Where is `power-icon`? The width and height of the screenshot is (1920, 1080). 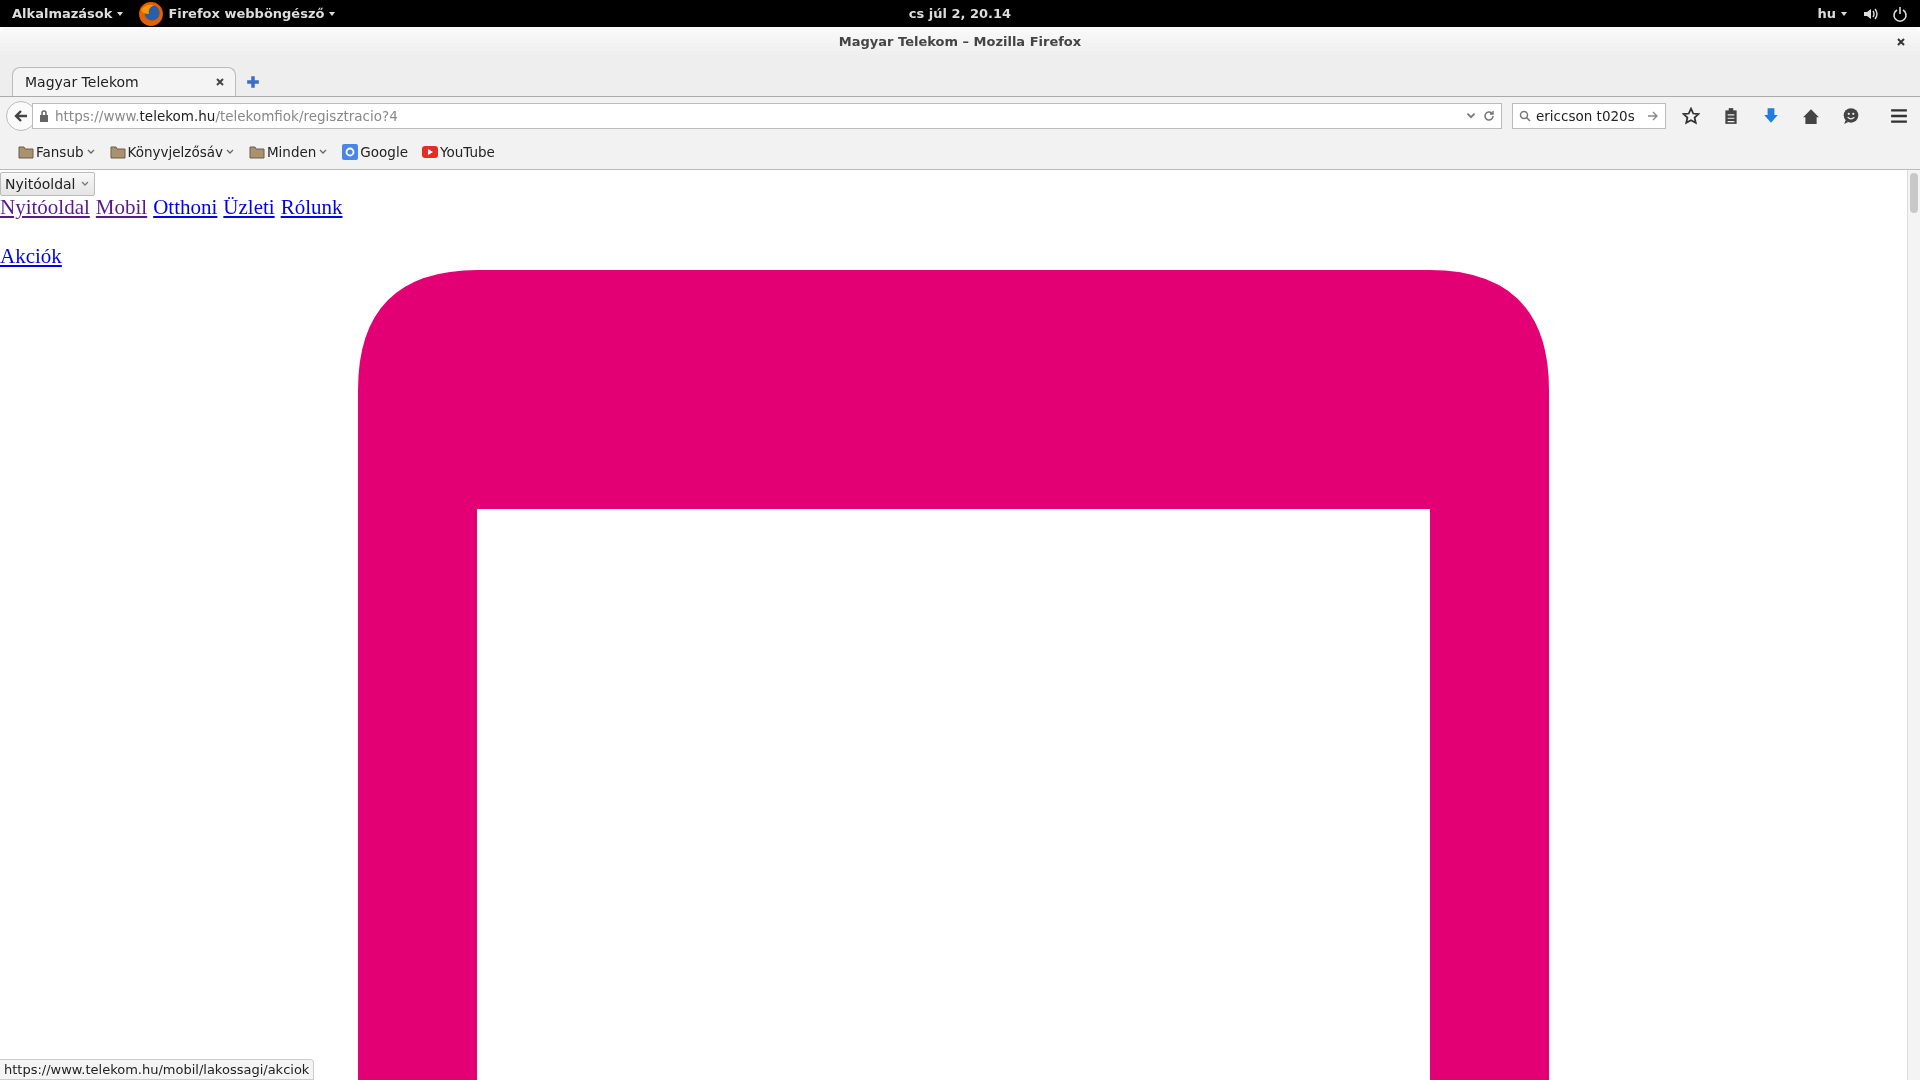
power-icon is located at coordinates (1900, 13).